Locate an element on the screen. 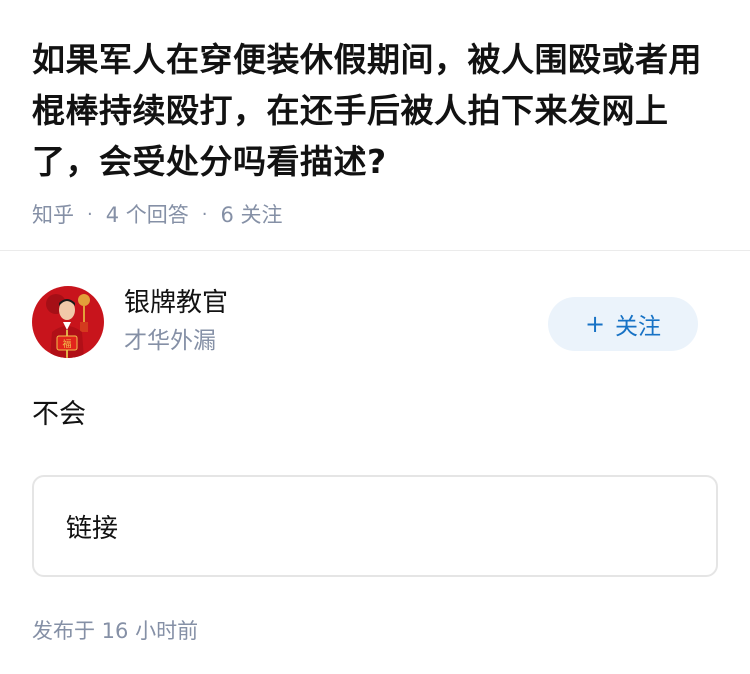 The width and height of the screenshot is (750, 674). answer-count: 4 个回答 is located at coordinates (147, 214).